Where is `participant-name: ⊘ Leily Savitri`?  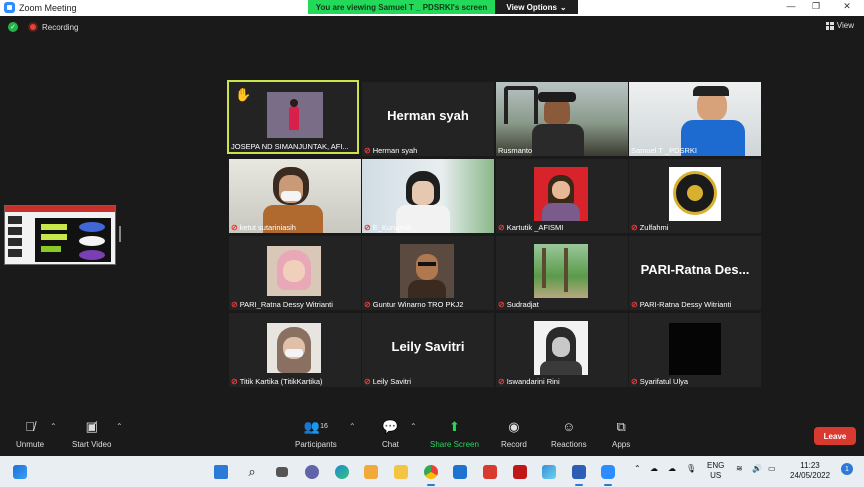
participant-name: ⊘ Leily Savitri is located at coordinates (388, 381).